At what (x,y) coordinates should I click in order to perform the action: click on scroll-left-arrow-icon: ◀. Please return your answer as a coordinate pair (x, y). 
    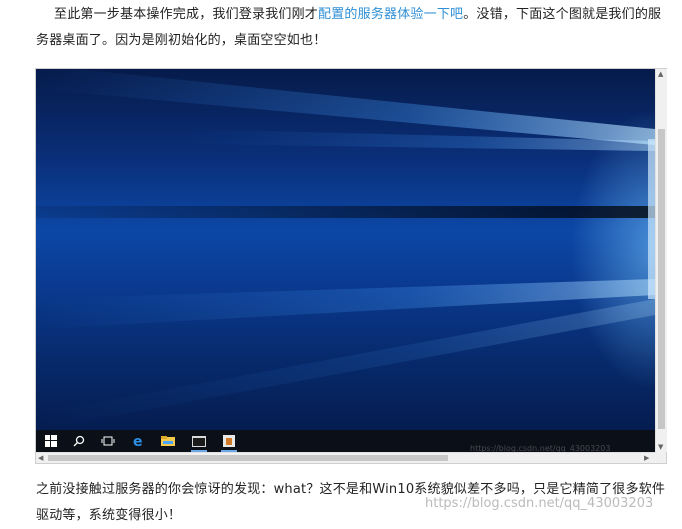
    Looking at the image, I should click on (40, 458).